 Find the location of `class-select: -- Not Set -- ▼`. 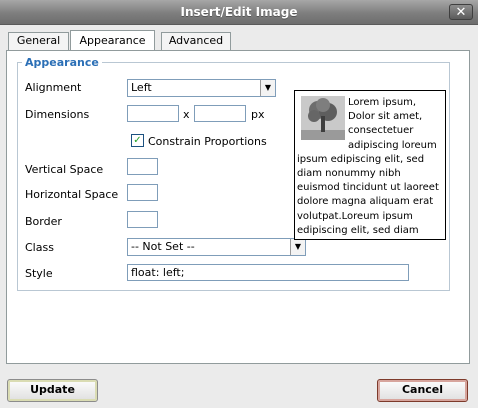

class-select: -- Not Set -- ▼ is located at coordinates (216, 247).